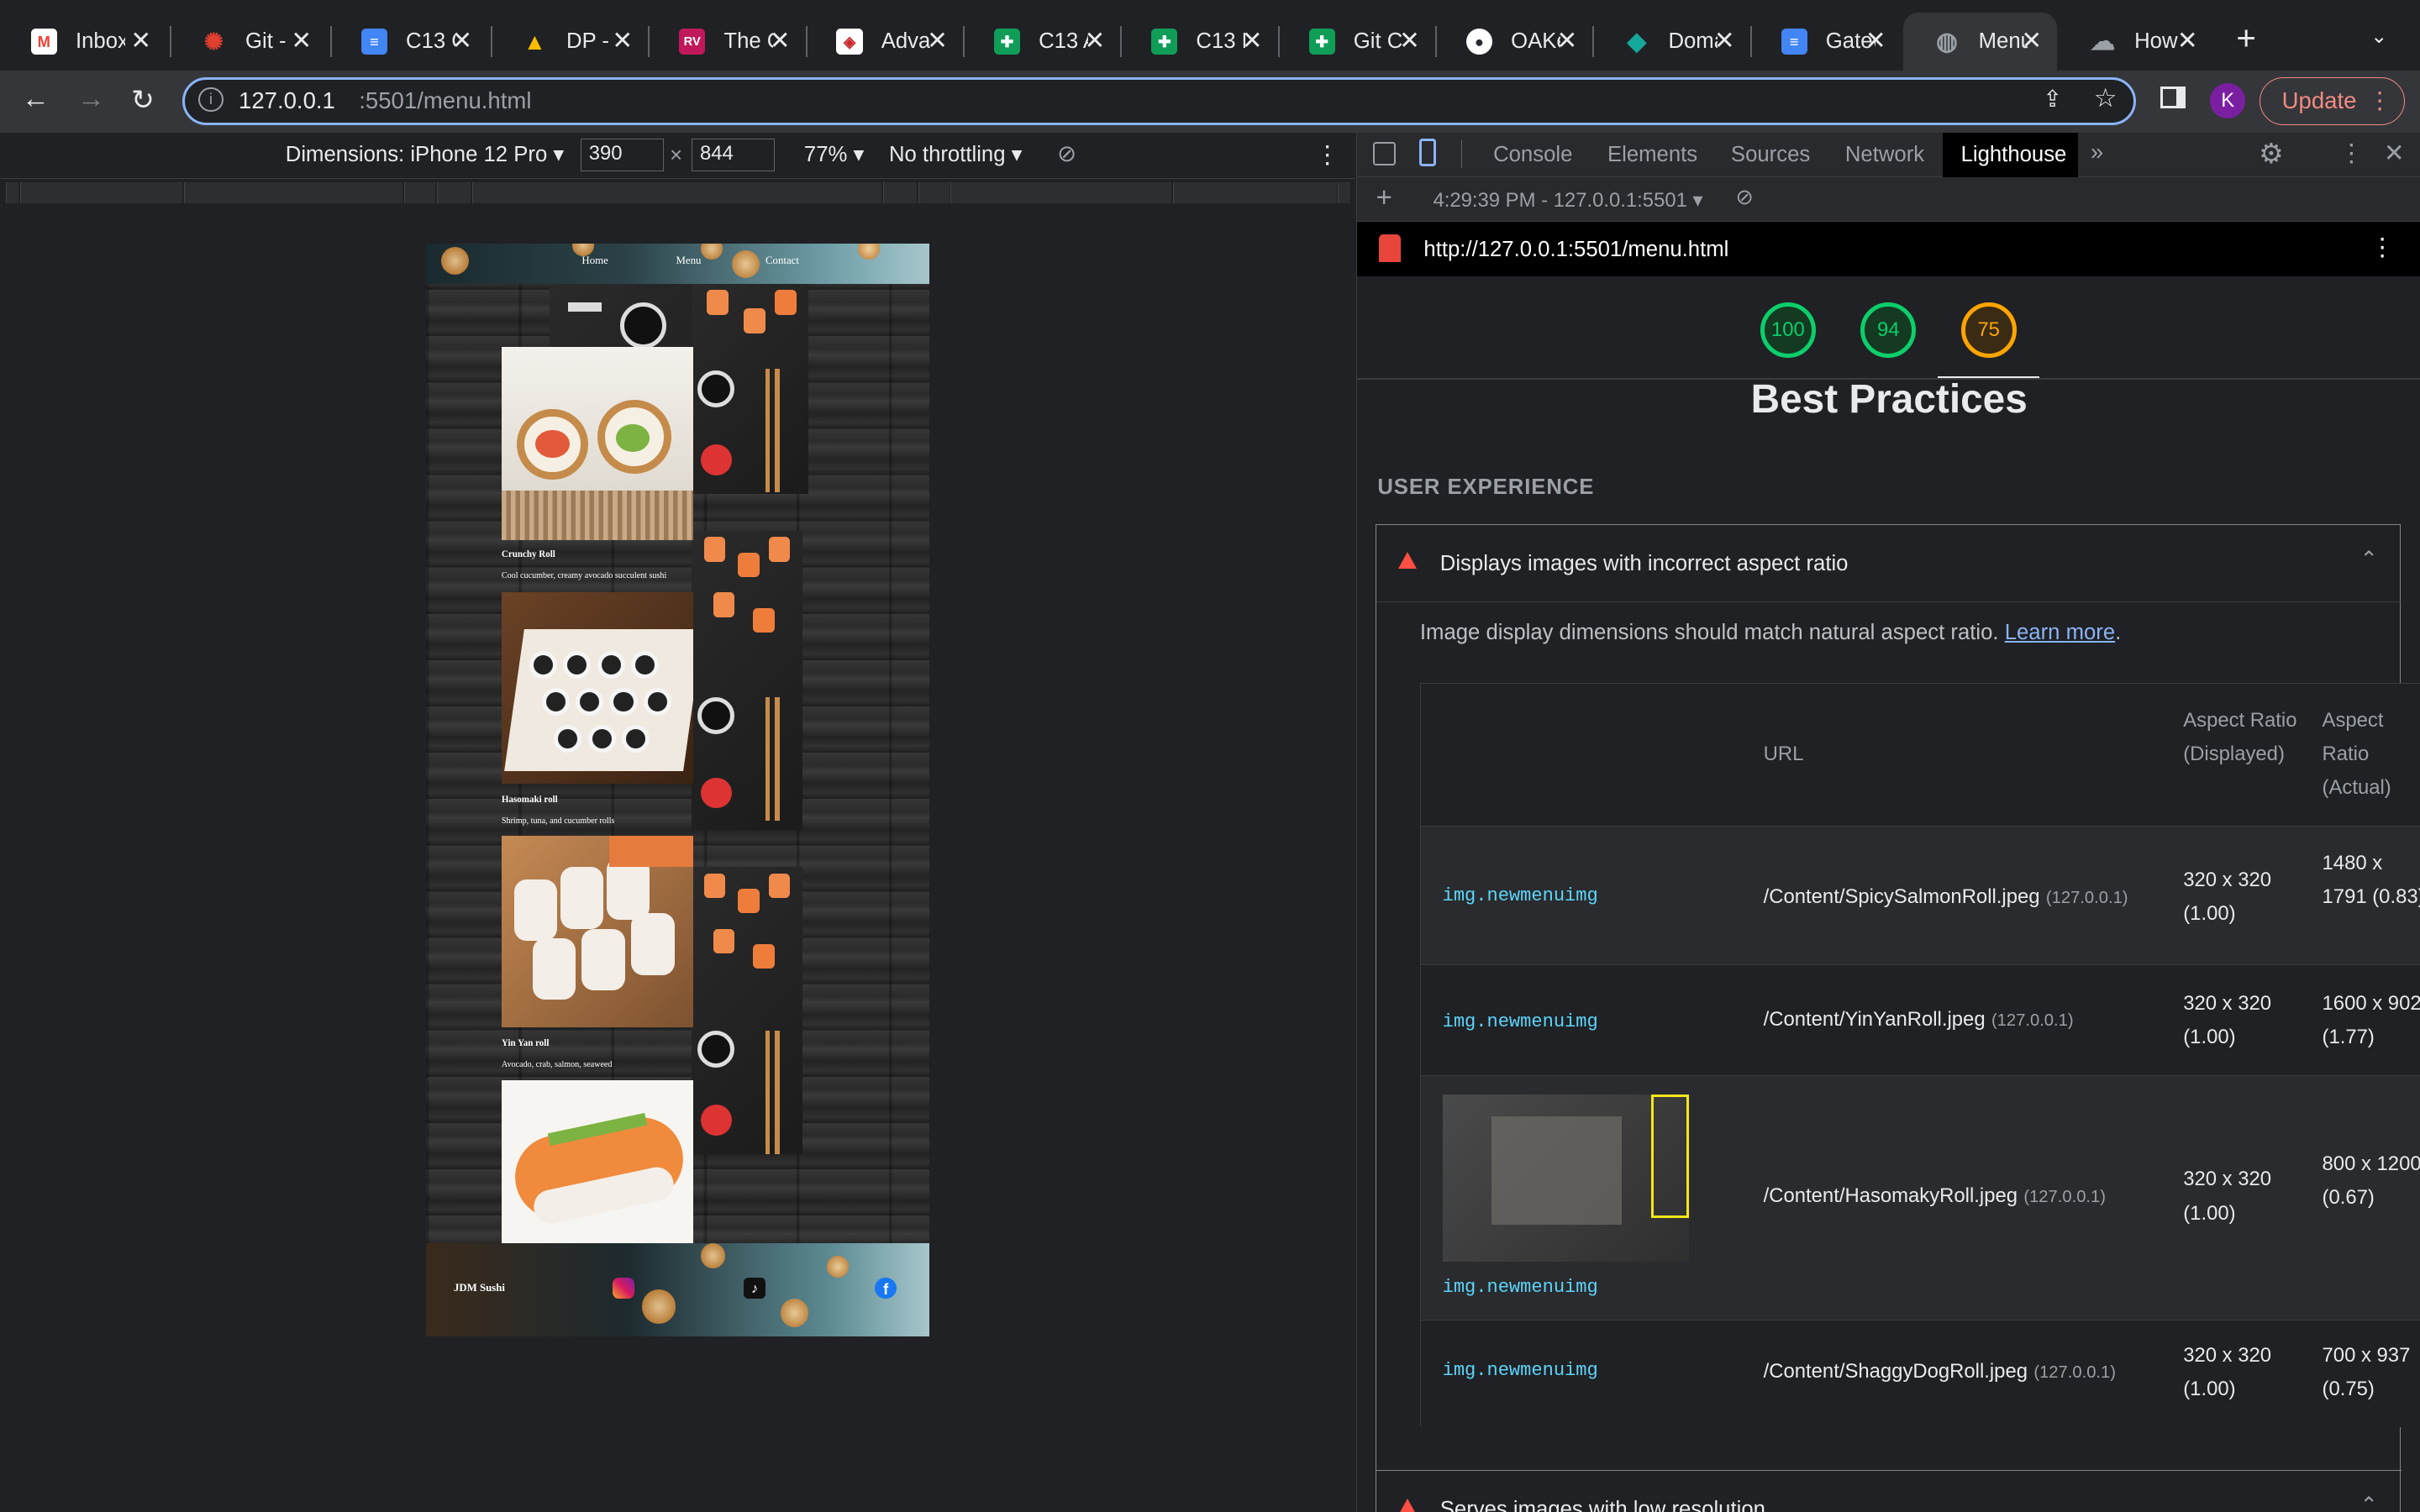 Image resolution: width=2420 pixels, height=1512 pixels. I want to click on preview-footer: JDM Sushi ♪ f, so click(677, 1289).